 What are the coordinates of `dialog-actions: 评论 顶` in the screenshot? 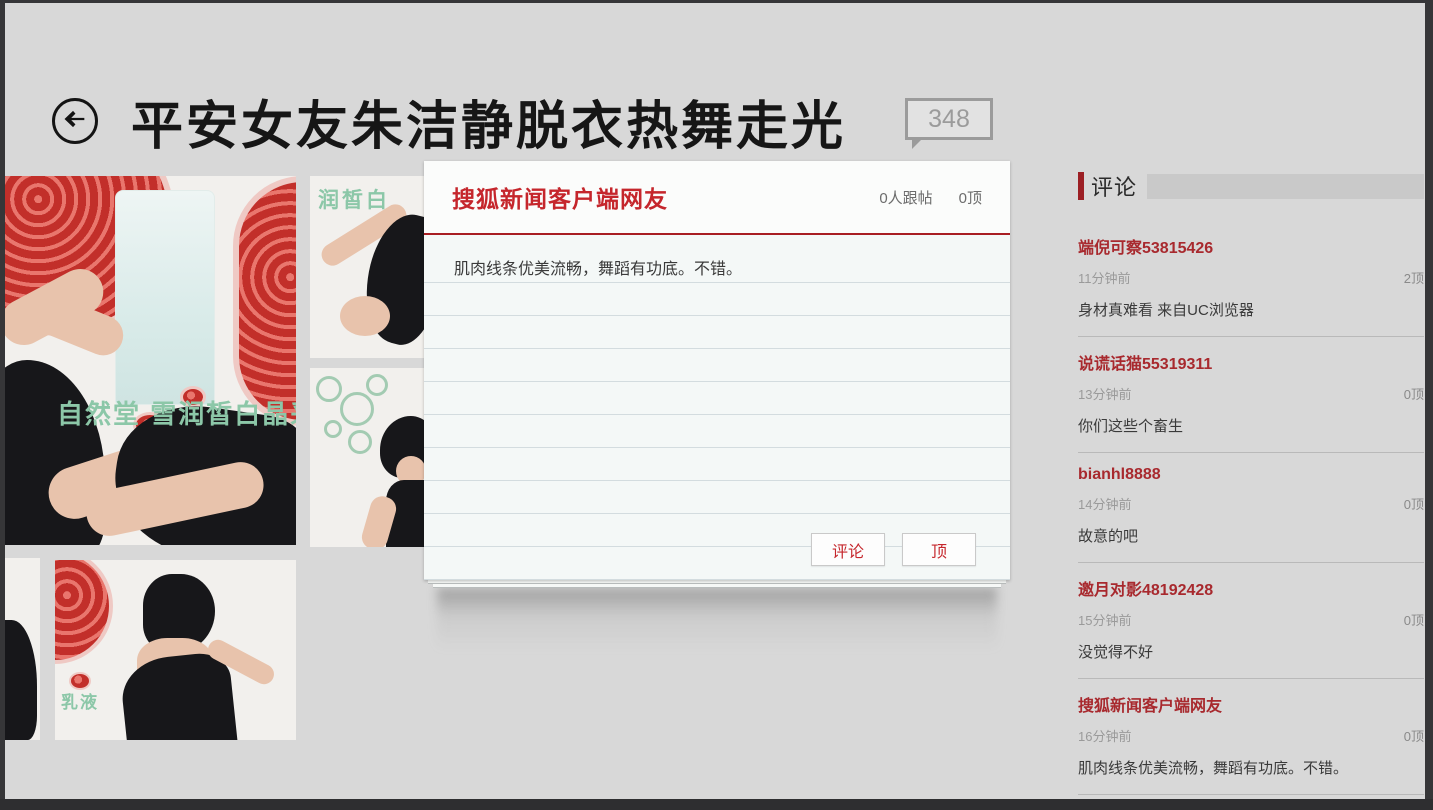 It's located at (893, 549).